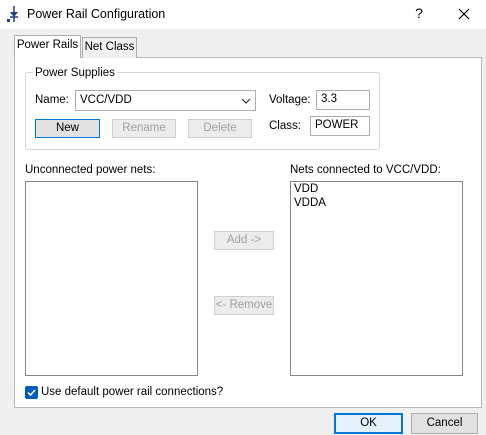 The height and width of the screenshot is (435, 486). I want to click on use-default-checkbox, so click(31, 392).